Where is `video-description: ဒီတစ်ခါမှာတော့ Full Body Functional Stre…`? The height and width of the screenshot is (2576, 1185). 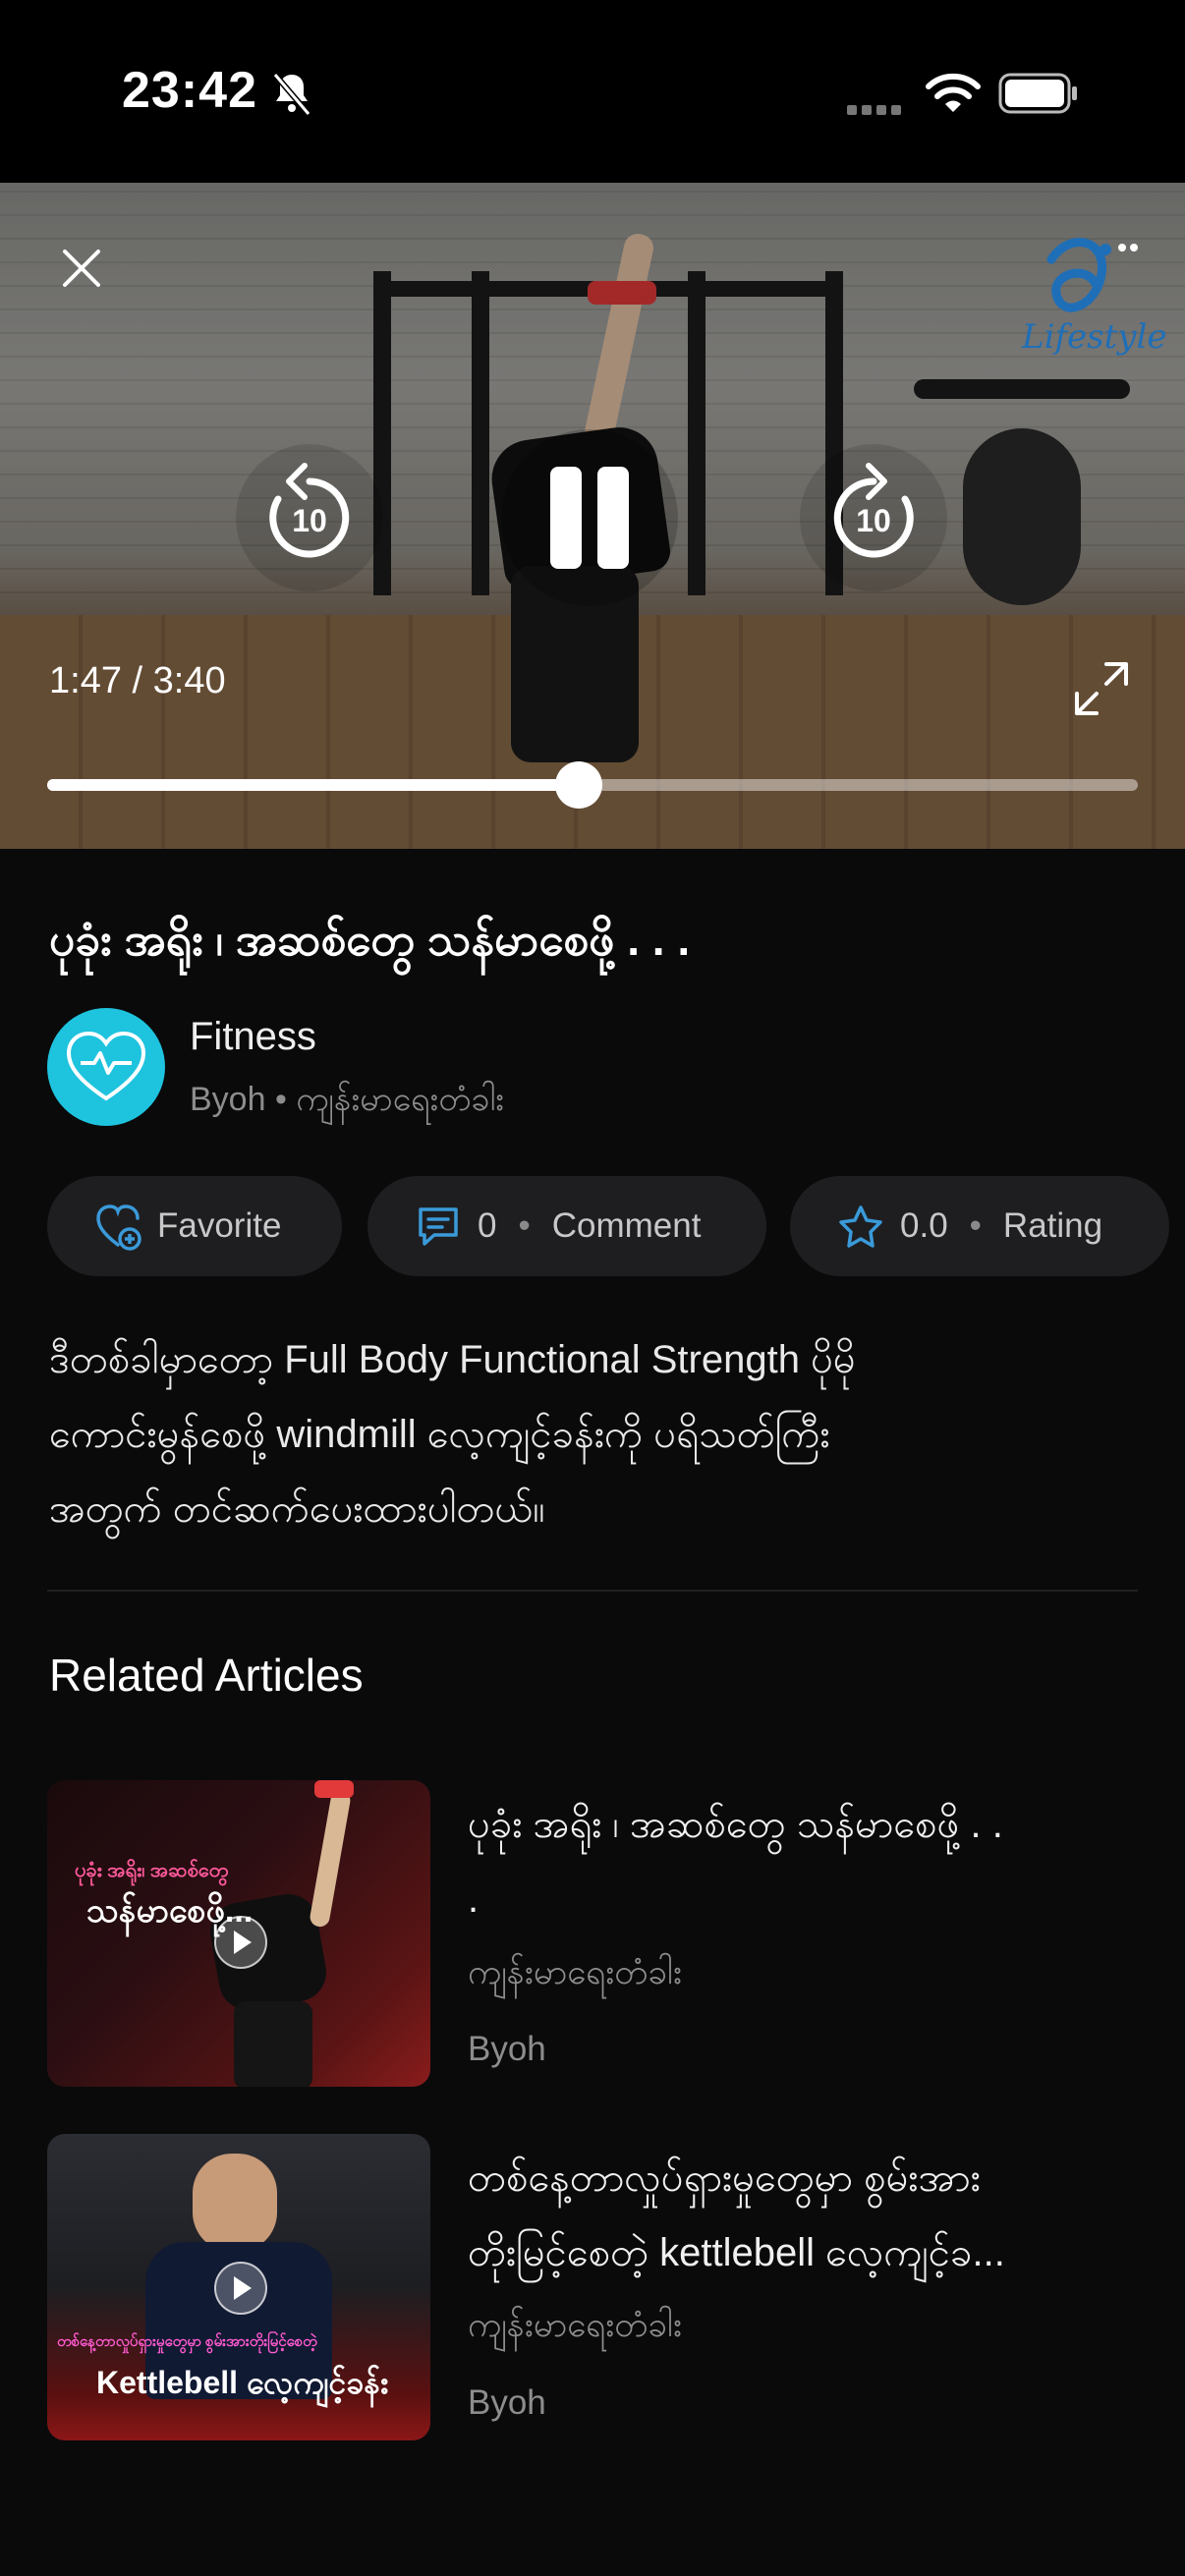 video-description: ဒီတစ်ခါမှာတော့ Full Body Functional Stre… is located at coordinates (594, 1434).